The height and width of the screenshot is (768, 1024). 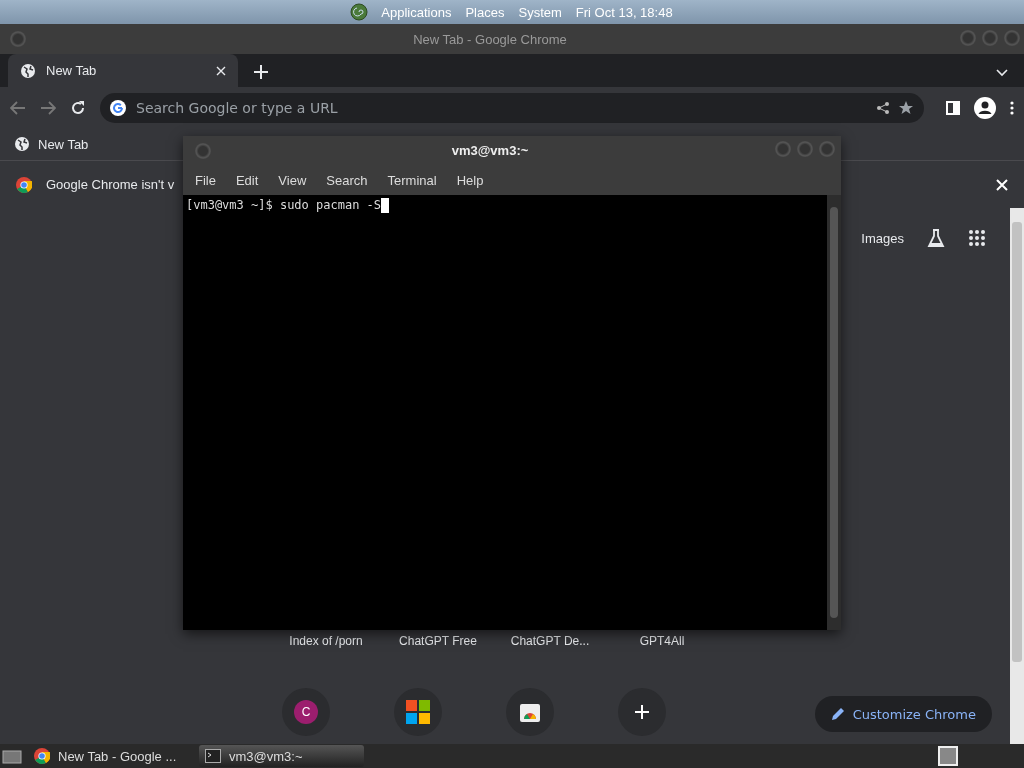 I want to click on caret-icon, so click(x=1002, y=73).